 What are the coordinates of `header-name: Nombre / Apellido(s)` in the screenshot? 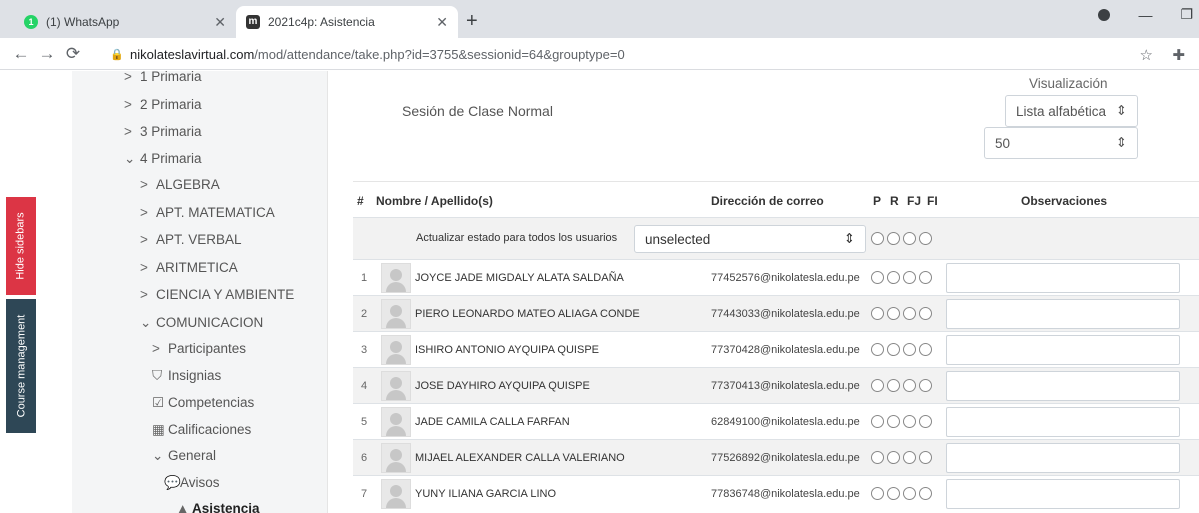 It's located at (434, 201).